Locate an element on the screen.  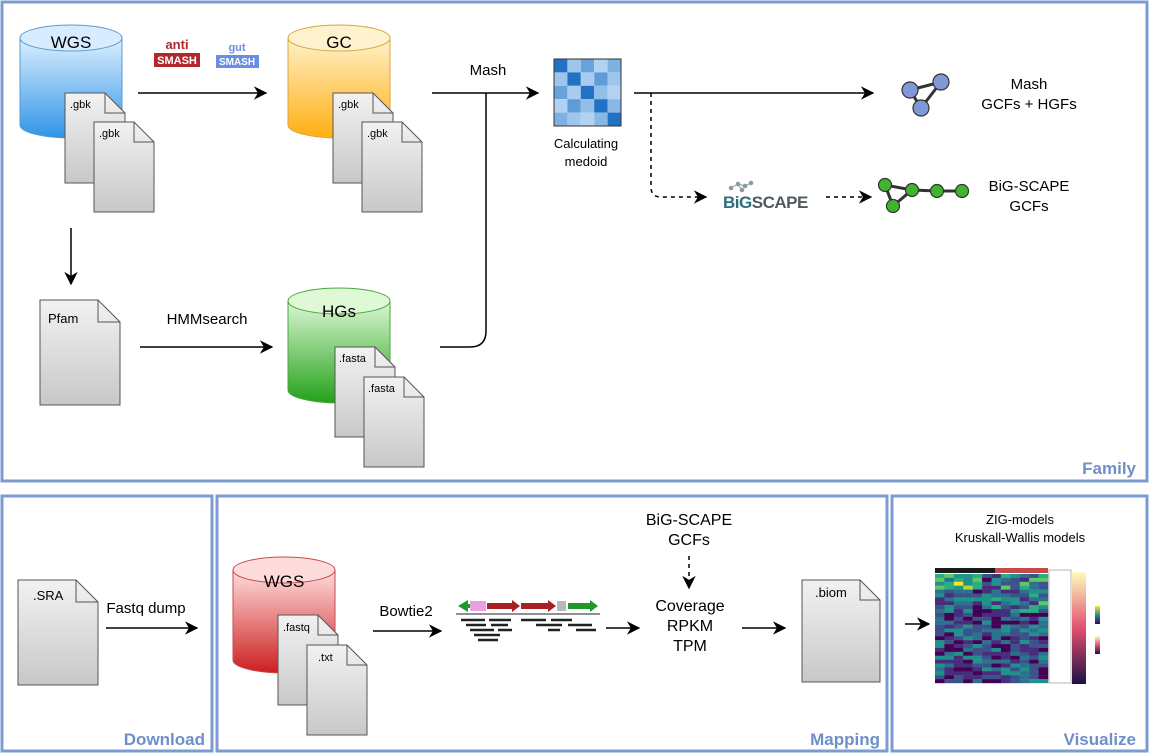
bigscape-mapping-line1: BiG-SCAPE is located at coordinates (689, 520).